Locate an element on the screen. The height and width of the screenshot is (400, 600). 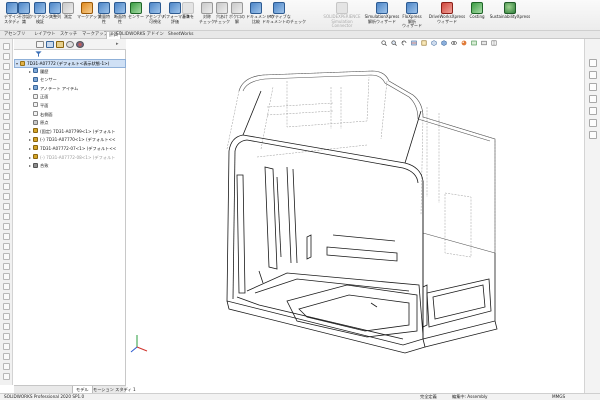
rail-plane-icon is located at coordinates (6, 366).